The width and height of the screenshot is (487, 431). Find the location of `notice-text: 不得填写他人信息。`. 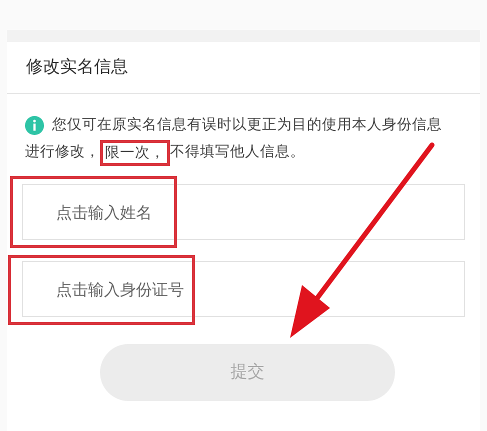

notice-text: 不得填写他人信息。 is located at coordinates (237, 152).